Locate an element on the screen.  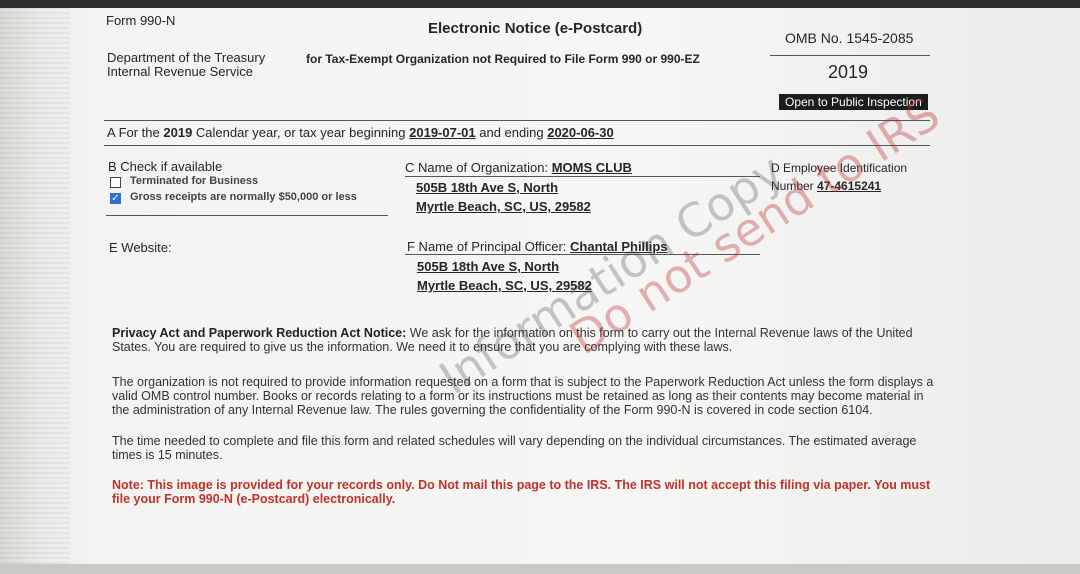
section-a-prefix: A For the is located at coordinates (133, 132).